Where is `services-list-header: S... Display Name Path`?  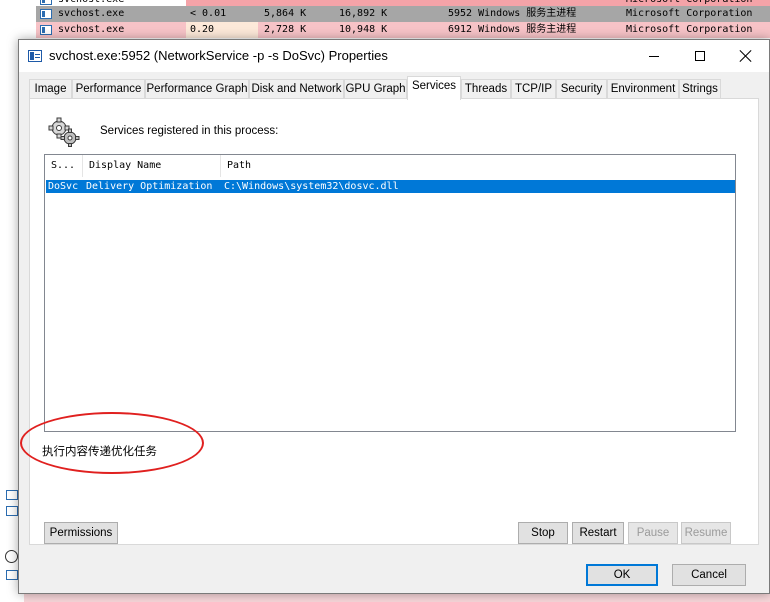 services-list-header: S... Display Name Path is located at coordinates (390, 166).